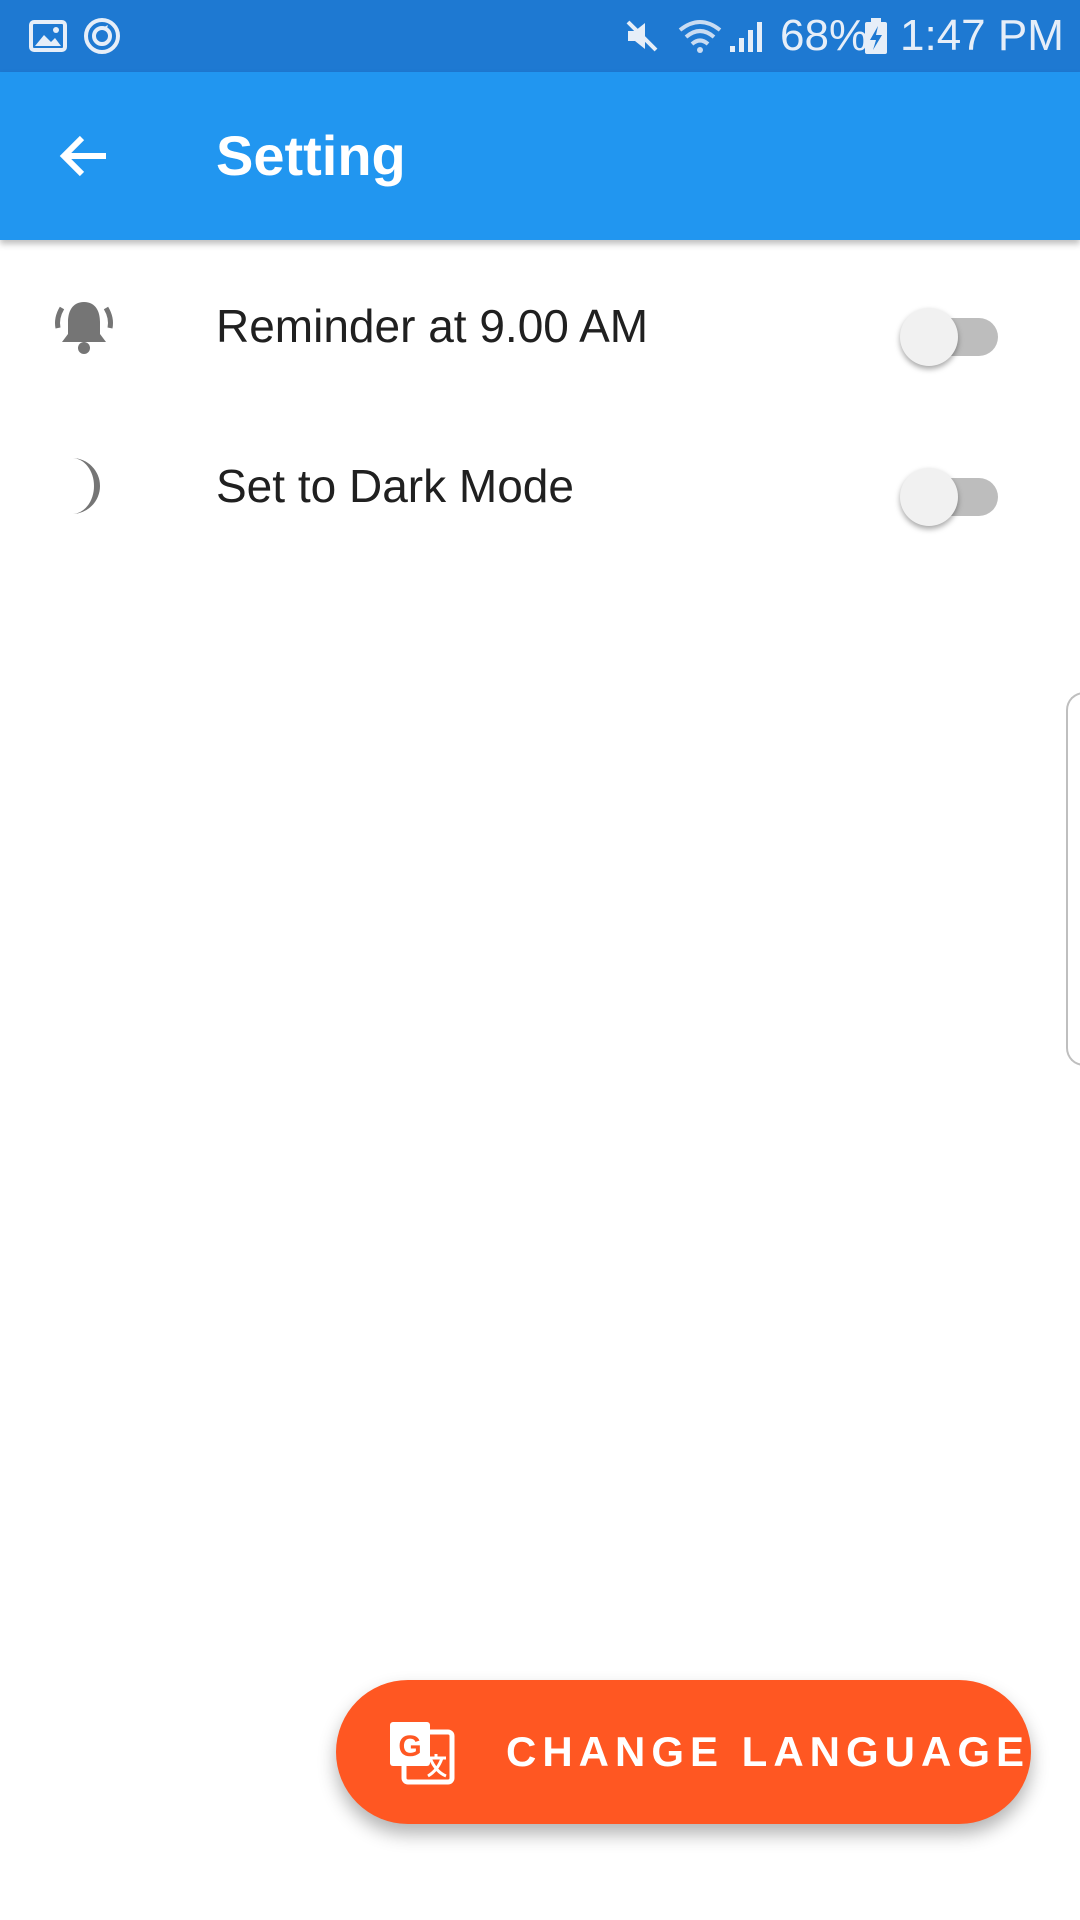 This screenshot has width=1080, height=1920. Describe the element at coordinates (700, 36) in the screenshot. I see `wifi-icon` at that location.